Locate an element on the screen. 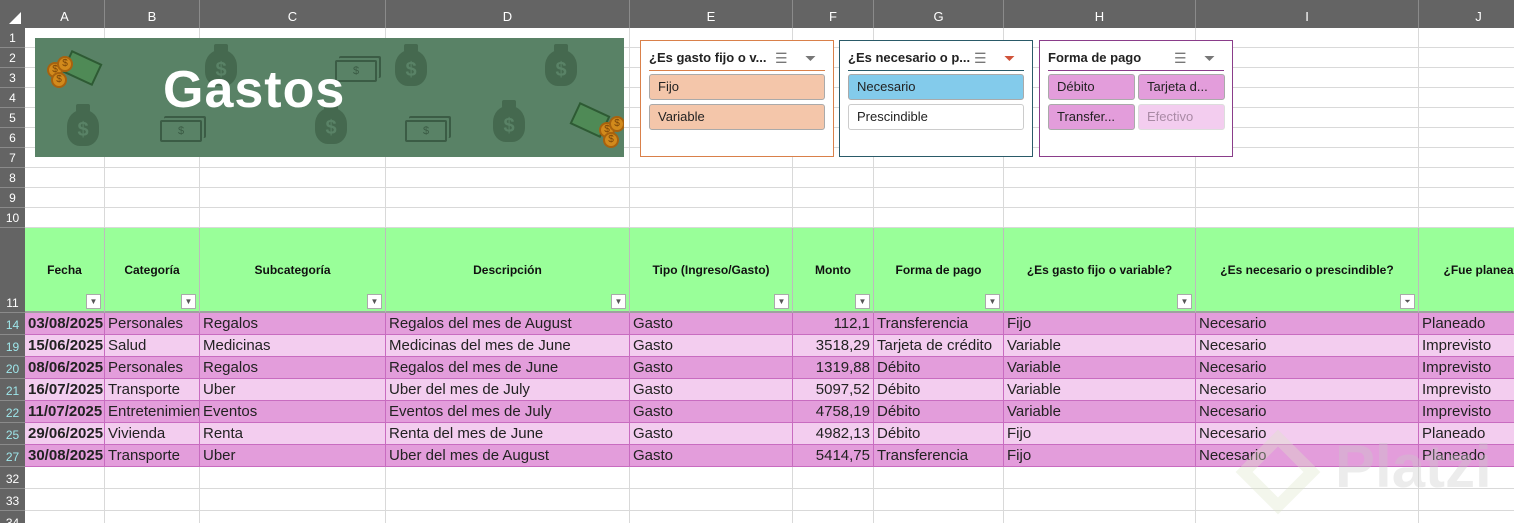 The width and height of the screenshot is (1514, 523). column-header-cell: ¿Es gasto fijo o variable? ▼ is located at coordinates (1100, 270).